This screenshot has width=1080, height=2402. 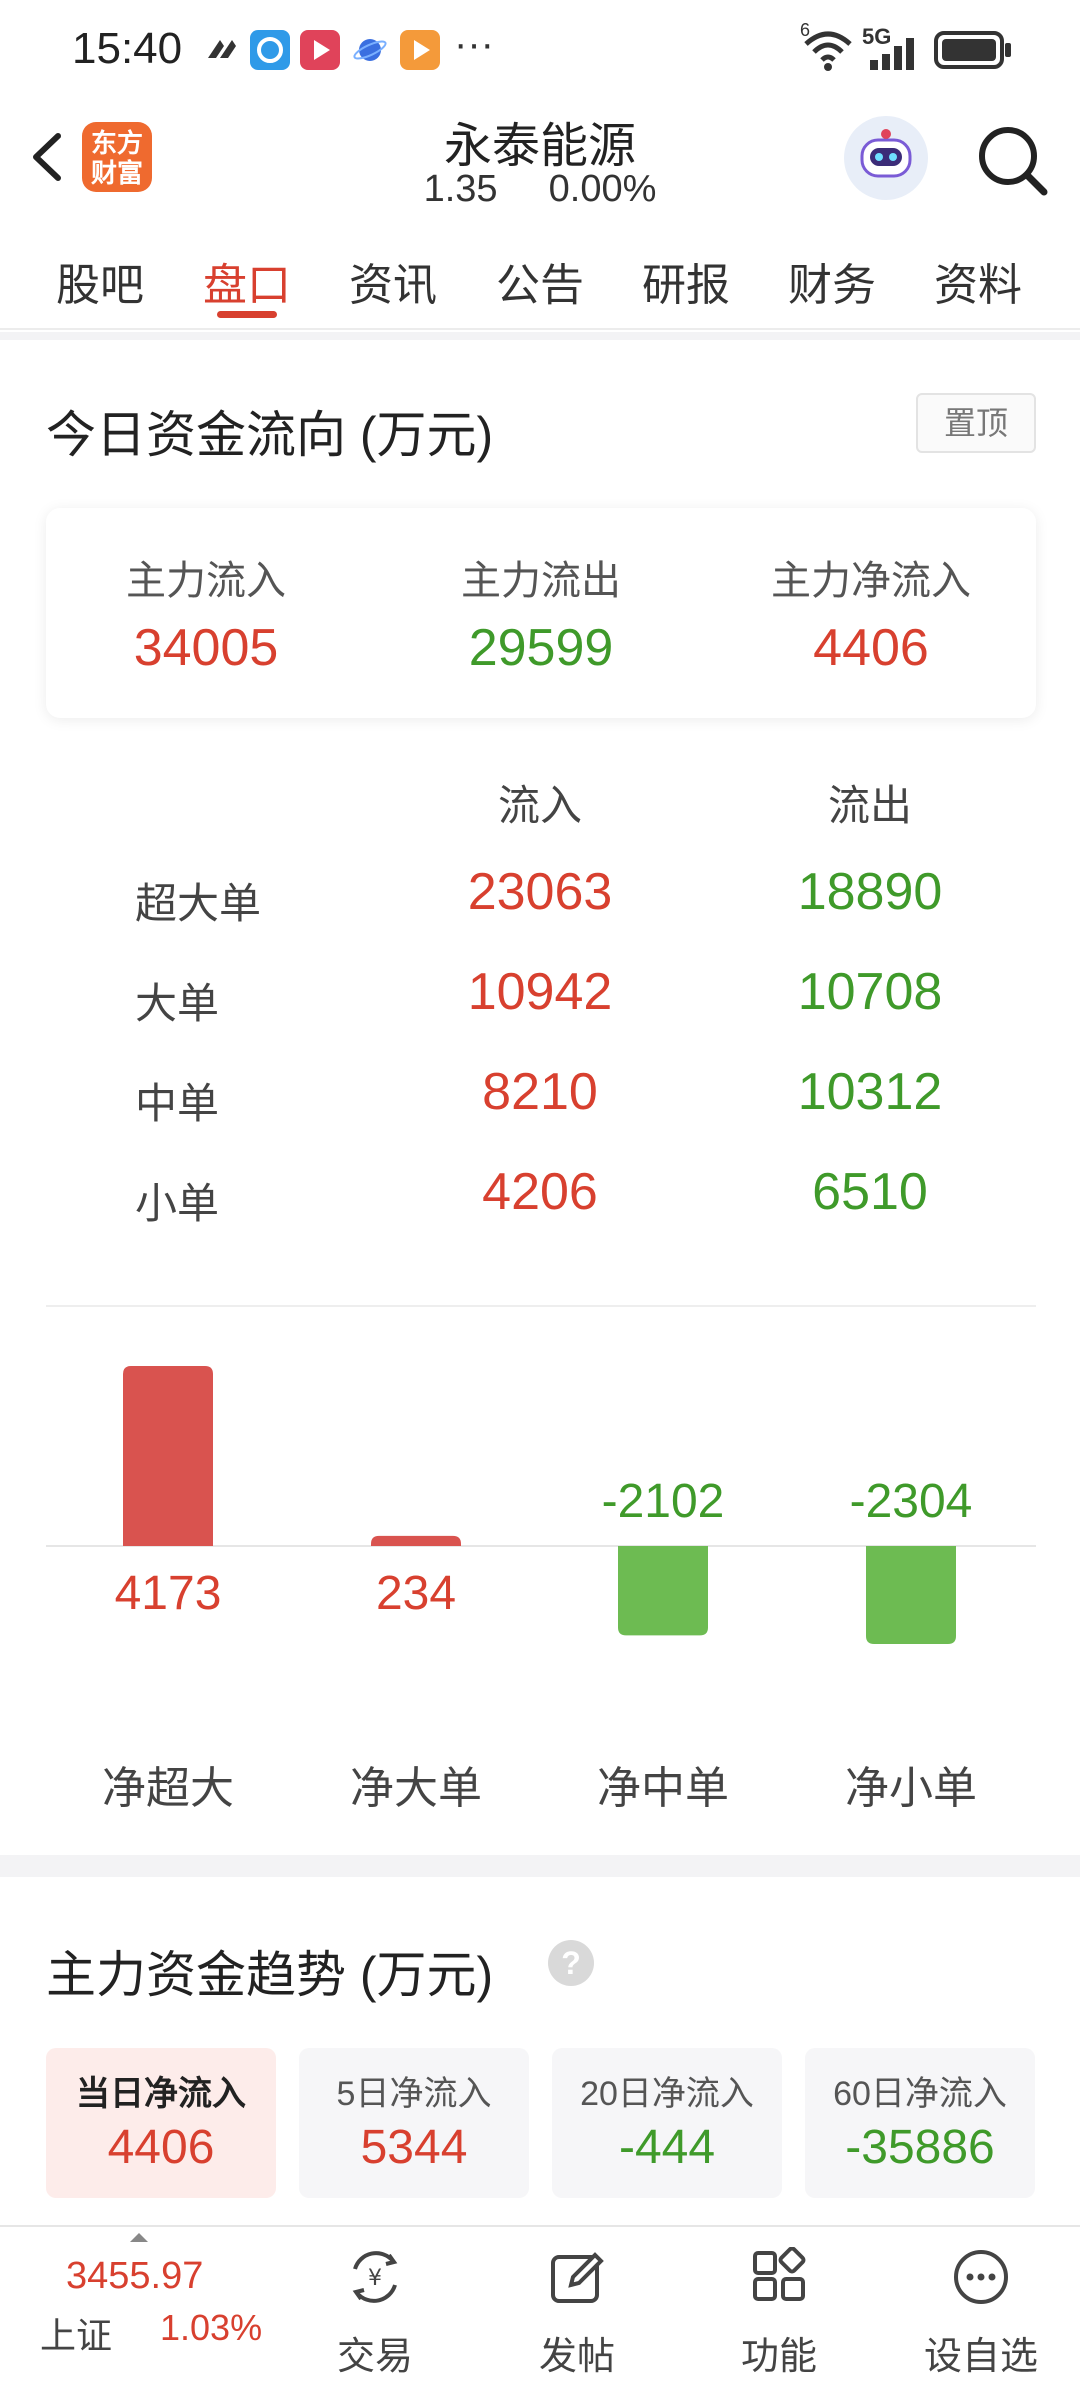 What do you see at coordinates (541, 613) in the screenshot?
I see `main-flow-summary: 主力流入 34005 主力流出 29599 主力净流入 4406` at bounding box center [541, 613].